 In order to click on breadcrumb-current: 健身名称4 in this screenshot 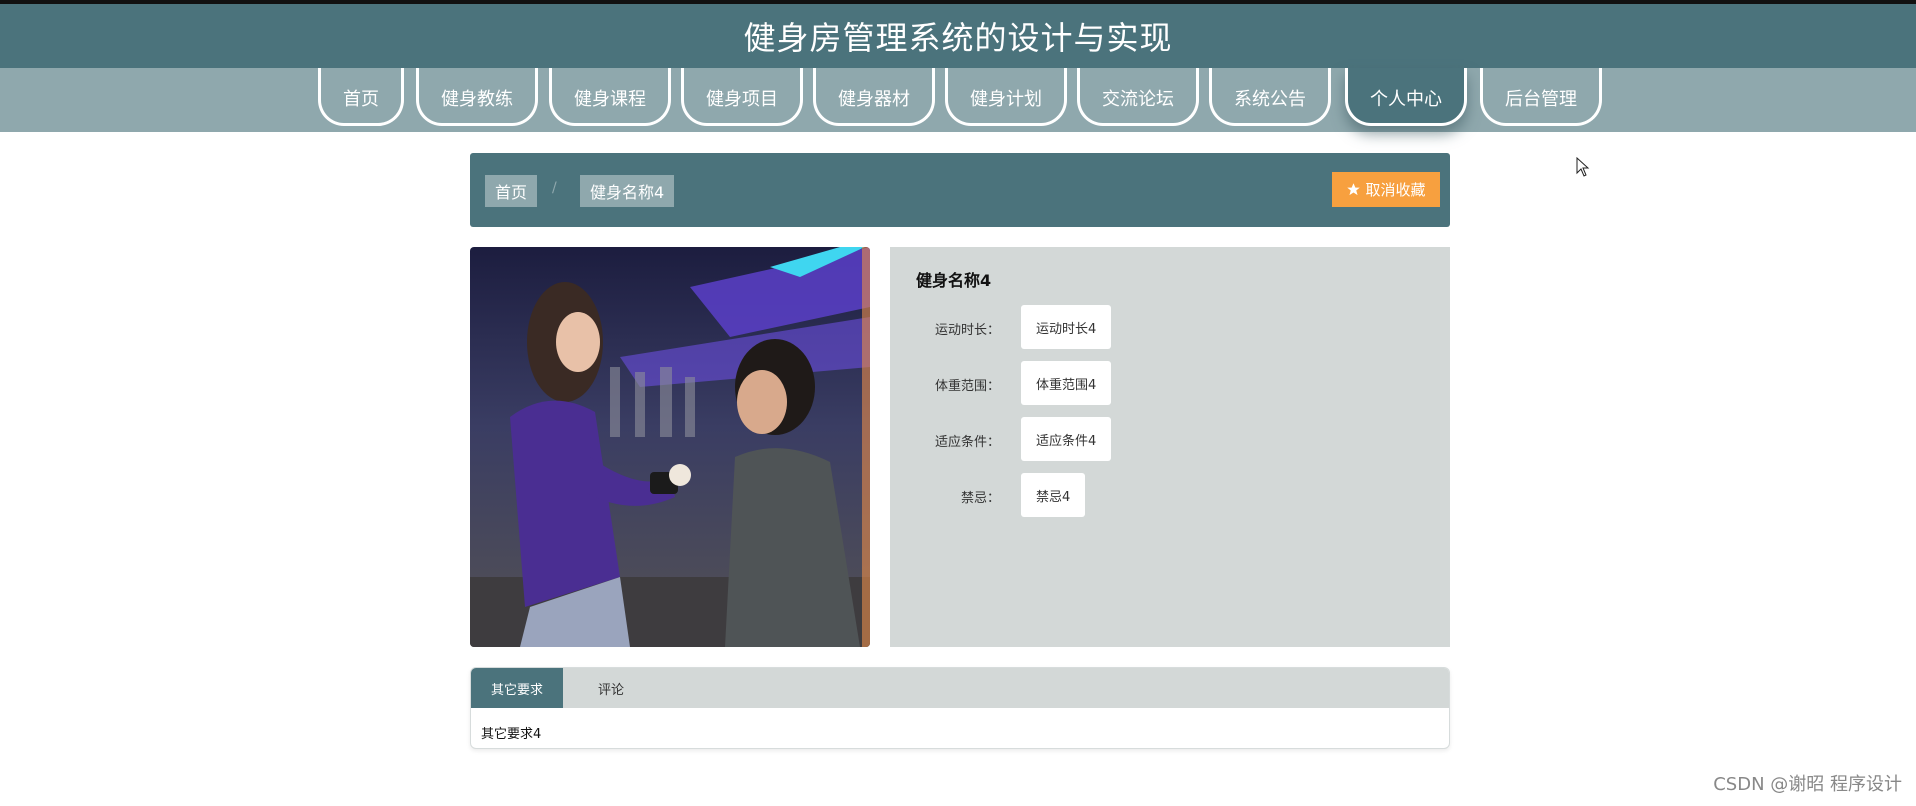, I will do `click(627, 191)`.